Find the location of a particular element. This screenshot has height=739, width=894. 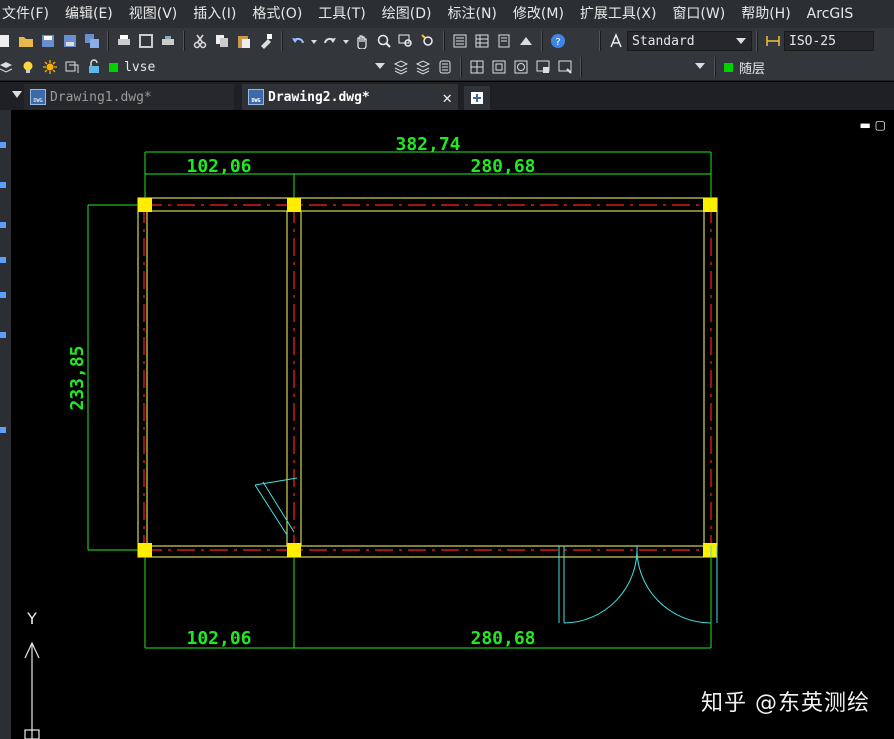

tab-drawing1: DWG Drawing1.dwg* is located at coordinates (129, 97).